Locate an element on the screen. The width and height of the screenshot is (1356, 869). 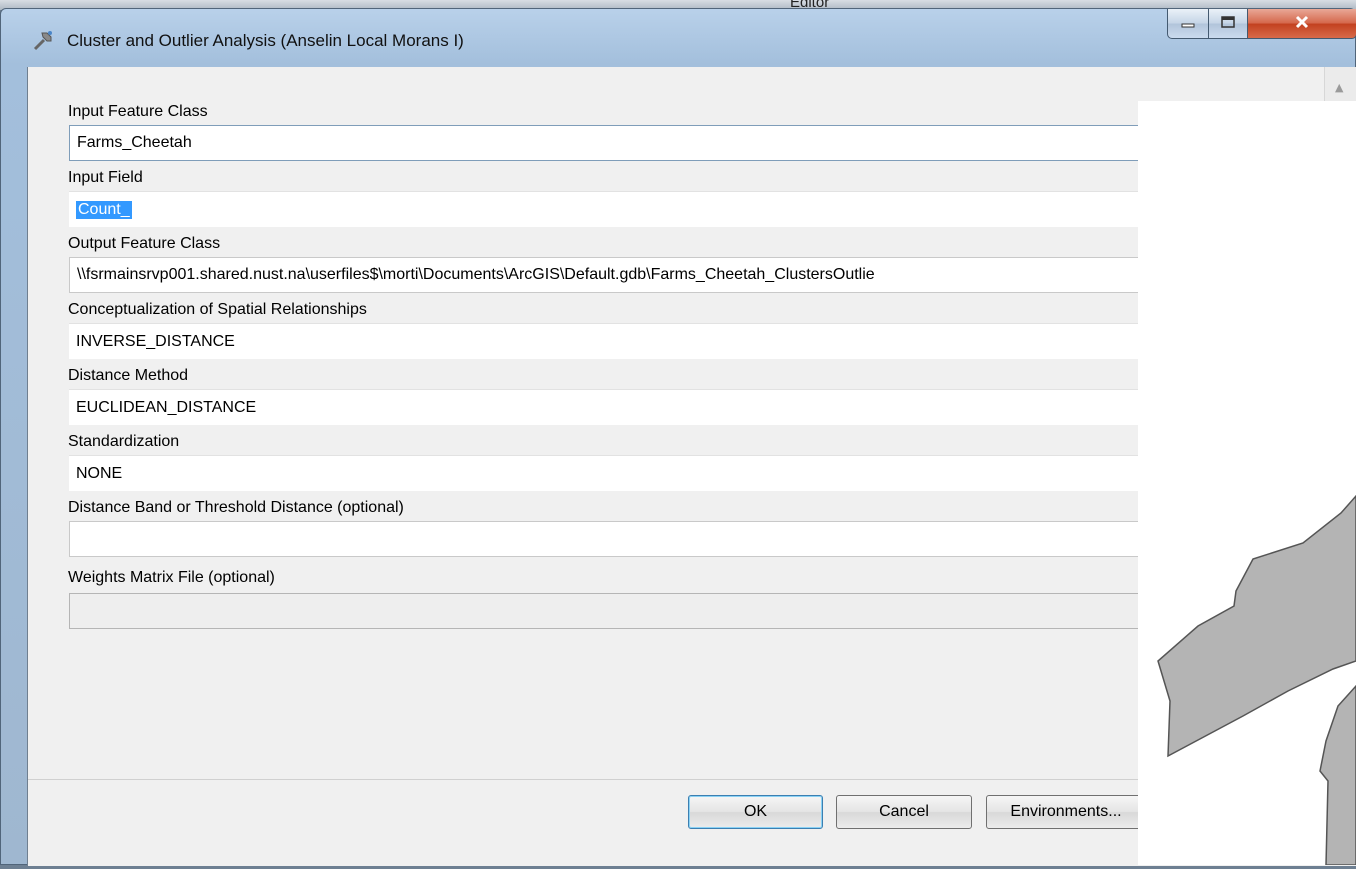
close-button is located at coordinates (1301, 24).